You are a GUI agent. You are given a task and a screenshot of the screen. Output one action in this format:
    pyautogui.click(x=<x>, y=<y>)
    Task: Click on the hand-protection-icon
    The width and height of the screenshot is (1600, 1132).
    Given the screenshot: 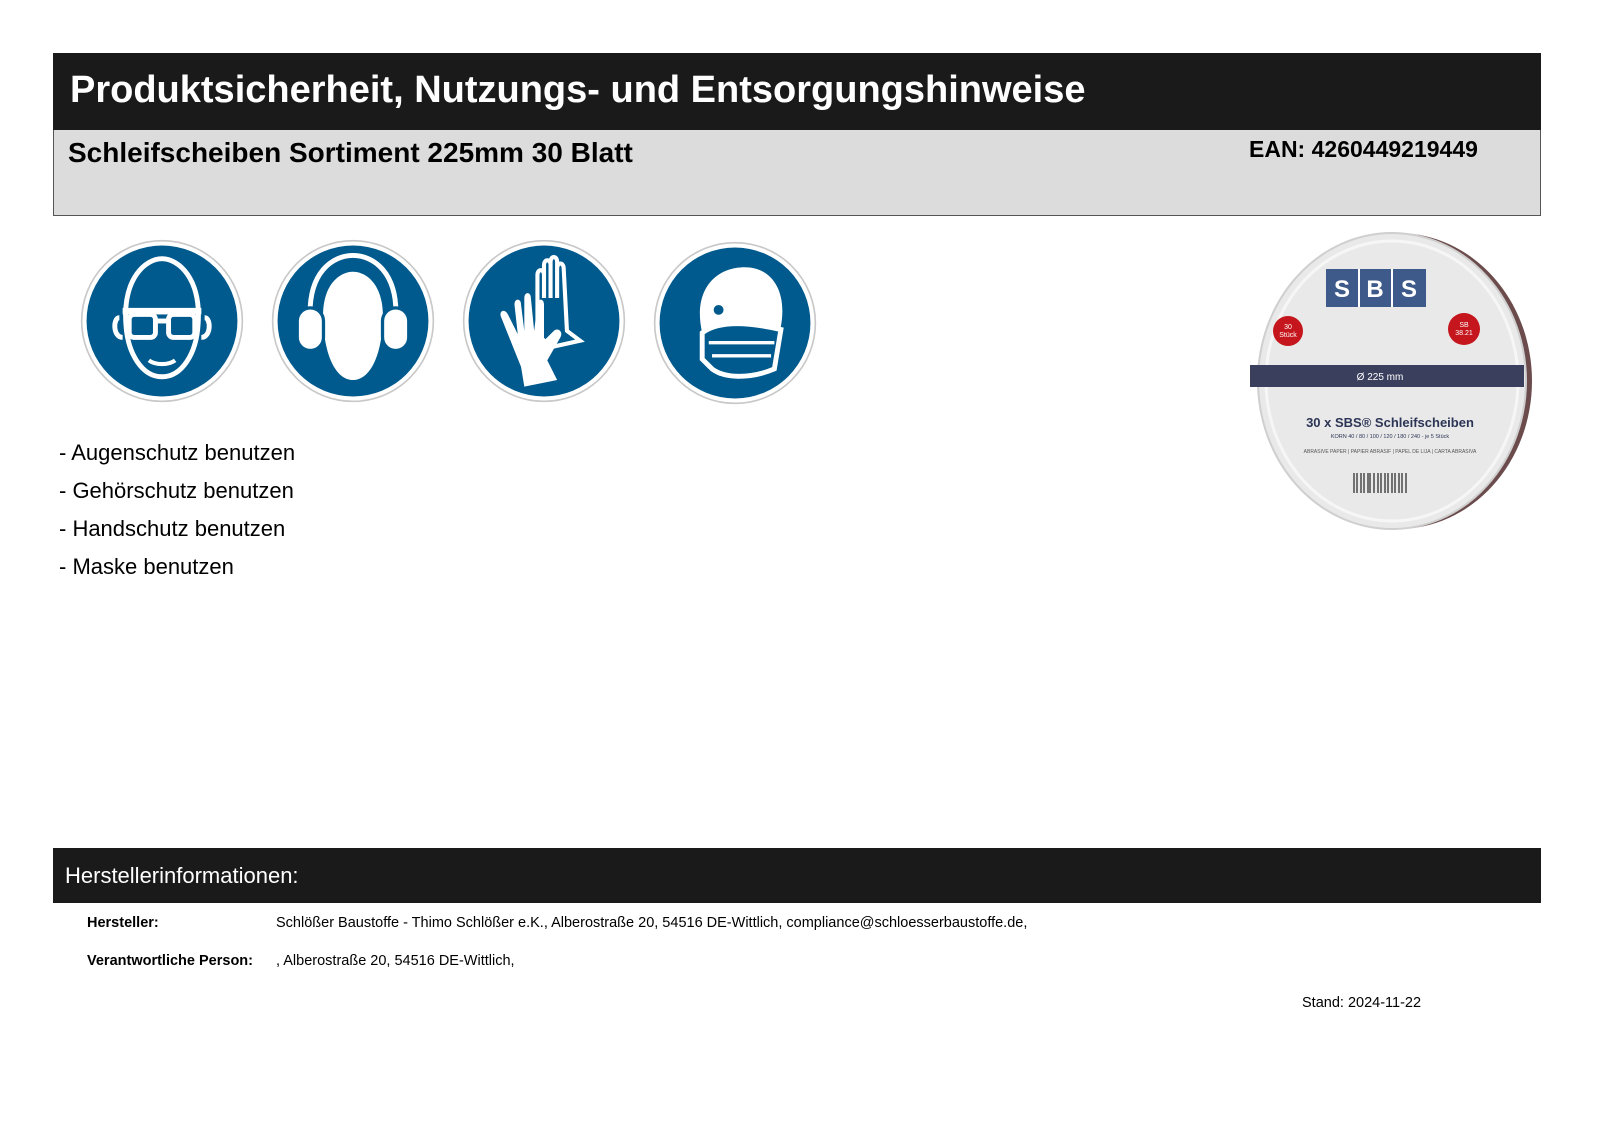 What is the action you would take?
    pyautogui.click(x=544, y=321)
    